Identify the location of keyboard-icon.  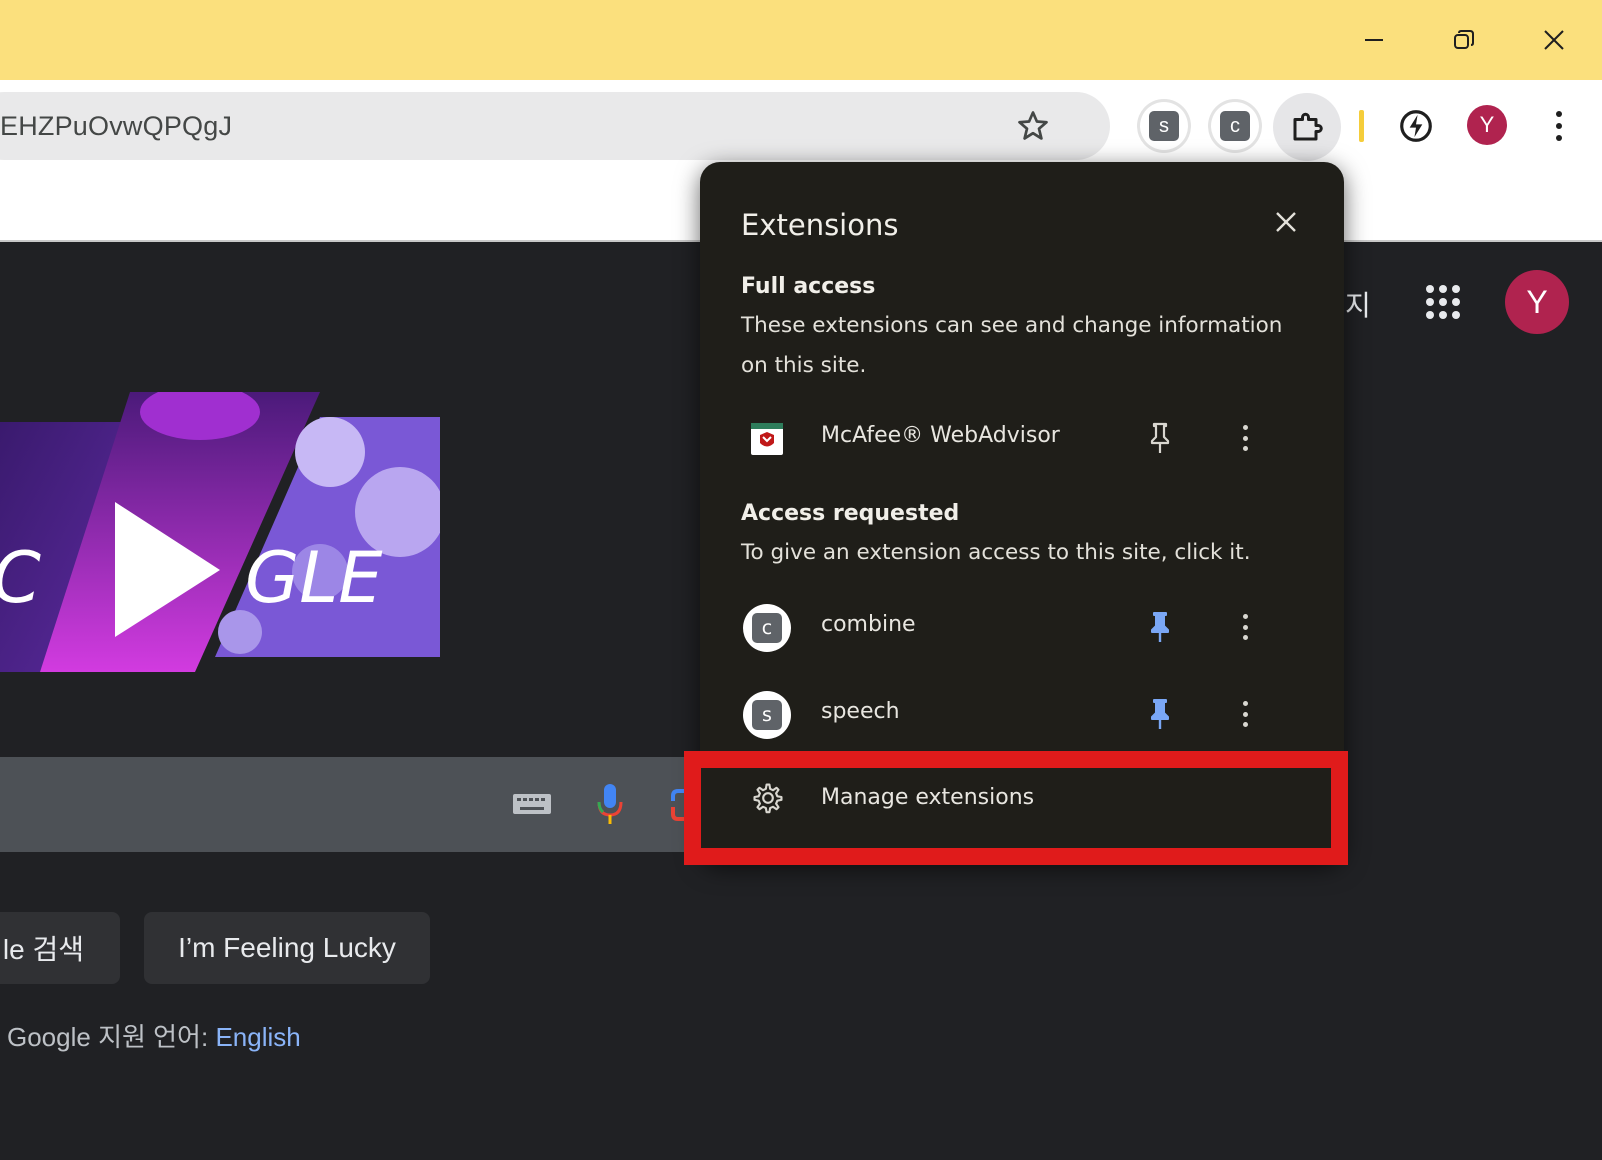
(532, 804).